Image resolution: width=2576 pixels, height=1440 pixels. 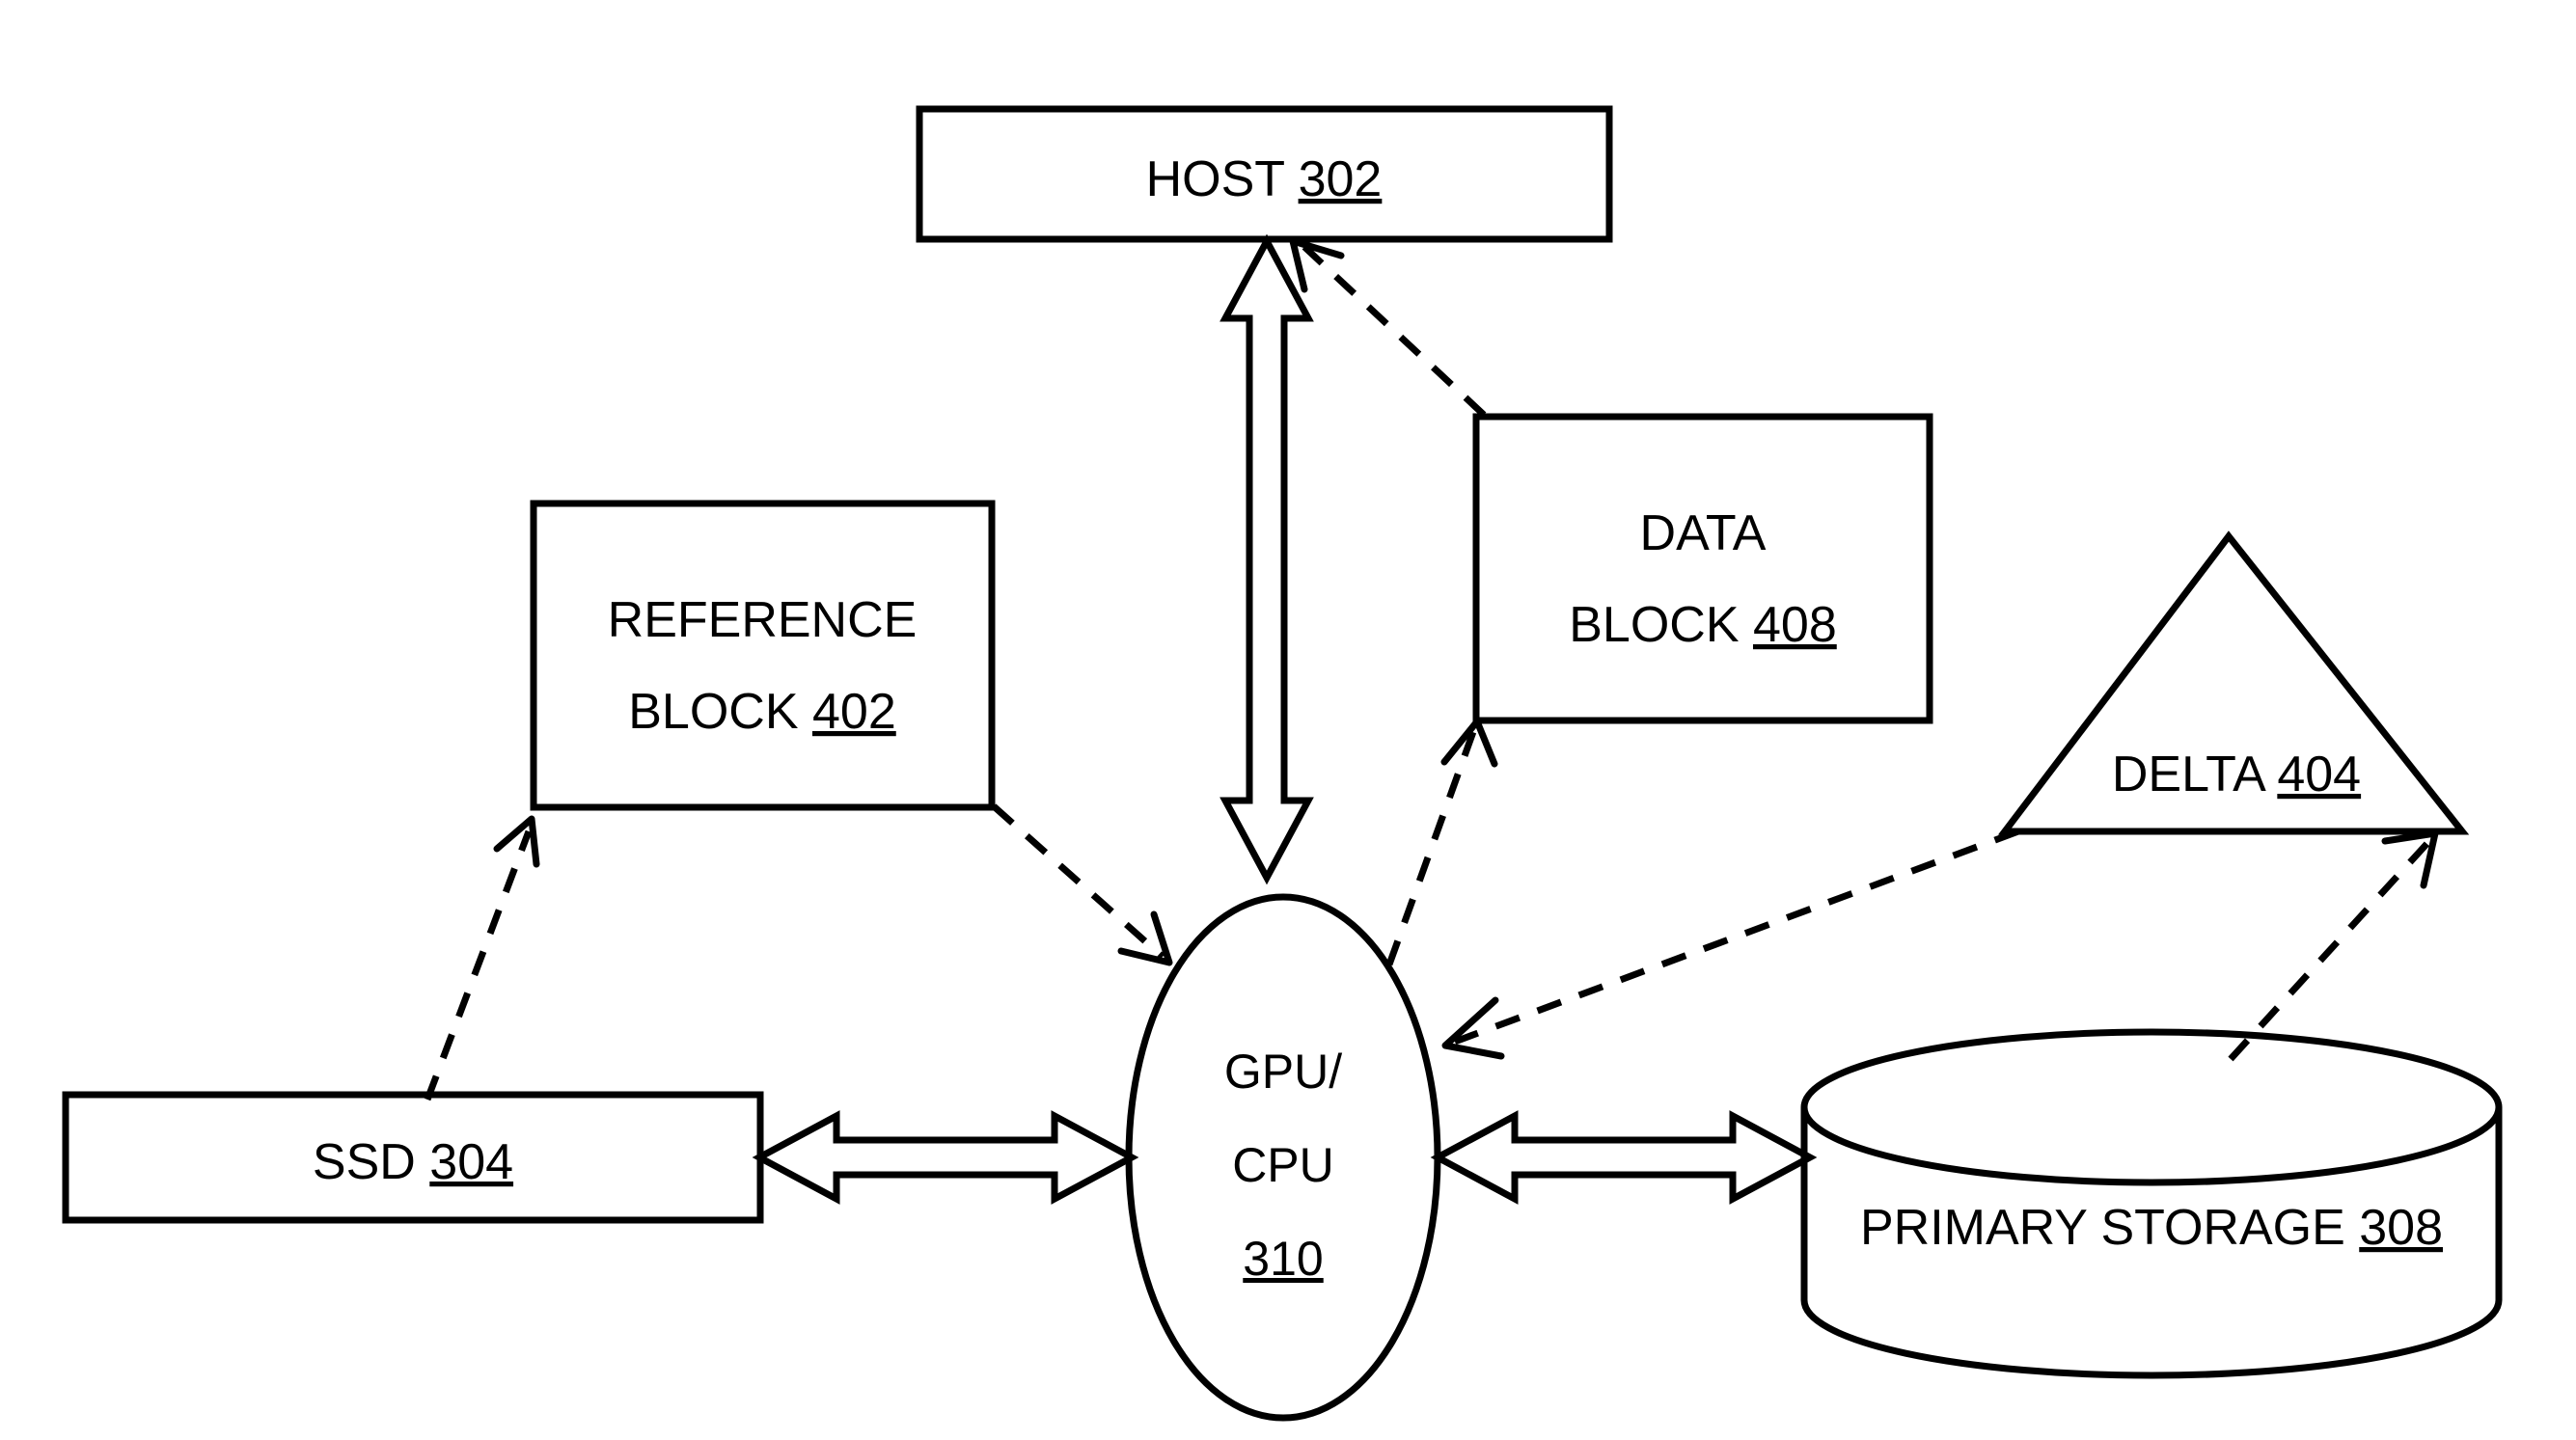 I want to click on dashed-line-datablock-host, so click(x=1394, y=331).